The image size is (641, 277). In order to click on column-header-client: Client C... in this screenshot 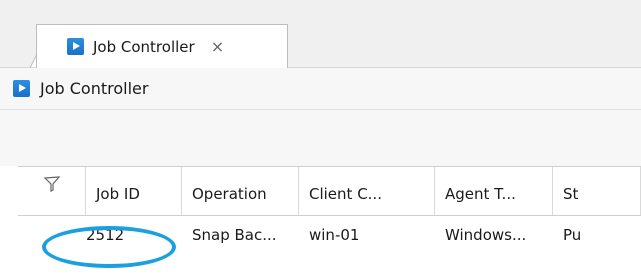, I will do `click(367, 191)`.